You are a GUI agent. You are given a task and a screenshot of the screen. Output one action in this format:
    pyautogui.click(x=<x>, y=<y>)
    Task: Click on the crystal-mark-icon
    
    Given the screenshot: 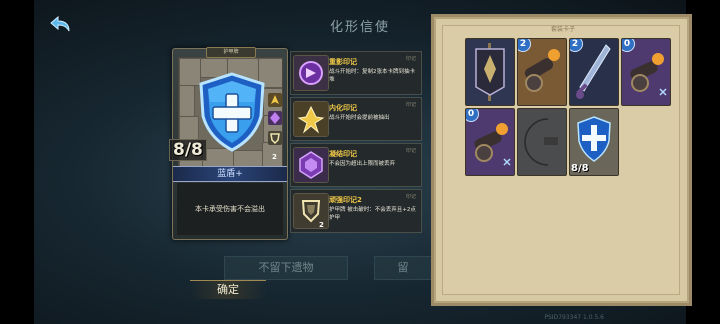 What is the action you would take?
    pyautogui.click(x=275, y=118)
    